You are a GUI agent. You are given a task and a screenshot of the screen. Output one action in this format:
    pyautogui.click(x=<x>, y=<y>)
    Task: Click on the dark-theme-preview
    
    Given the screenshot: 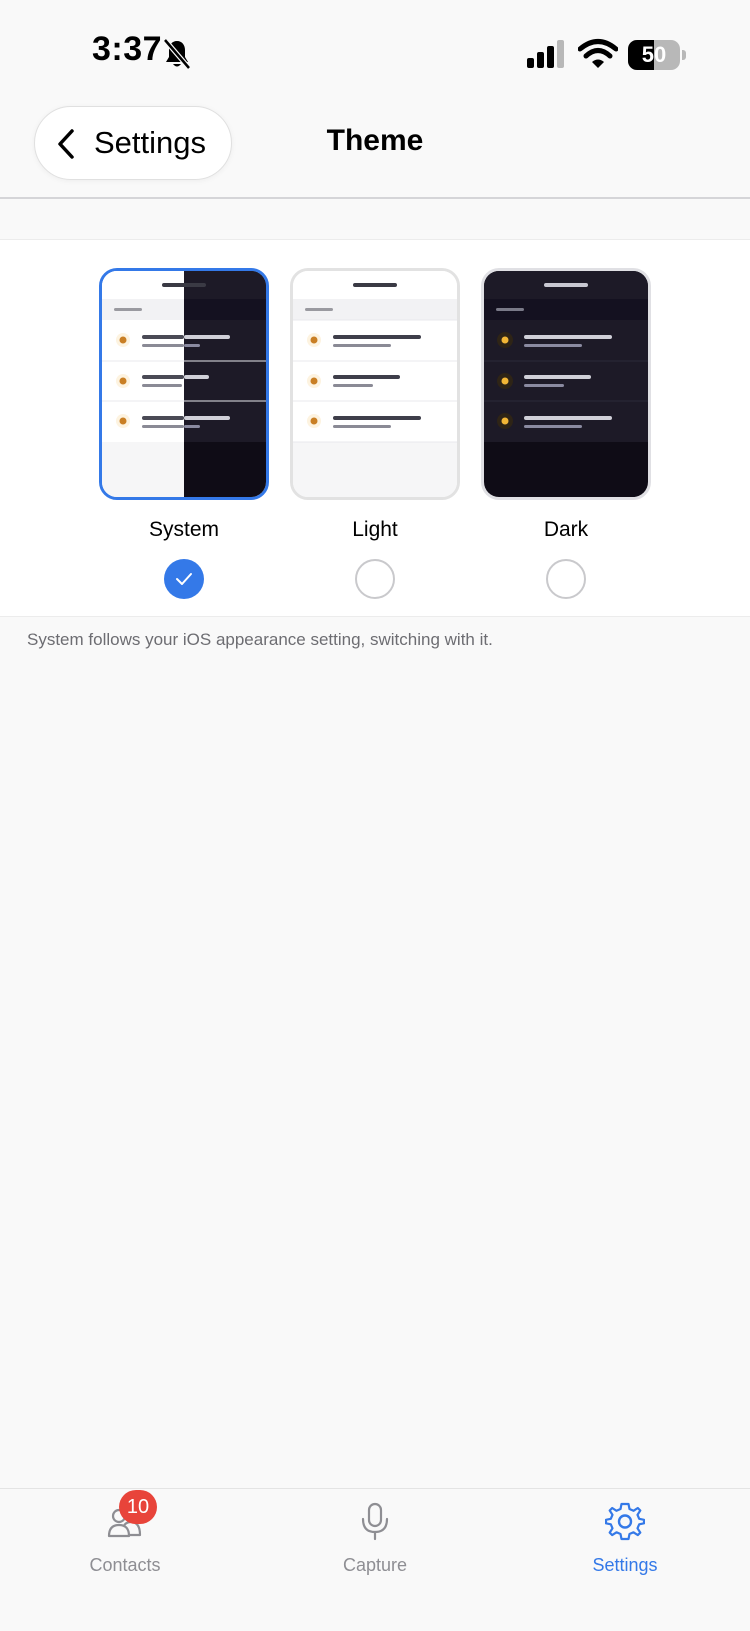 What is the action you would take?
    pyautogui.click(x=566, y=384)
    